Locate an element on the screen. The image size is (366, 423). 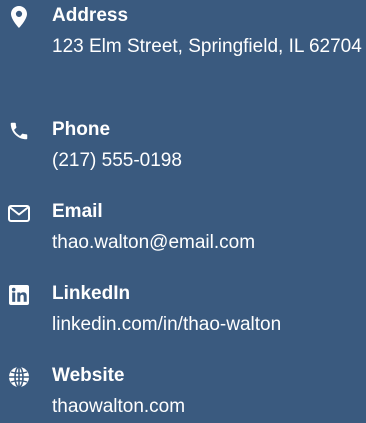
linkedin-label: LinkedIn is located at coordinates (91, 293).